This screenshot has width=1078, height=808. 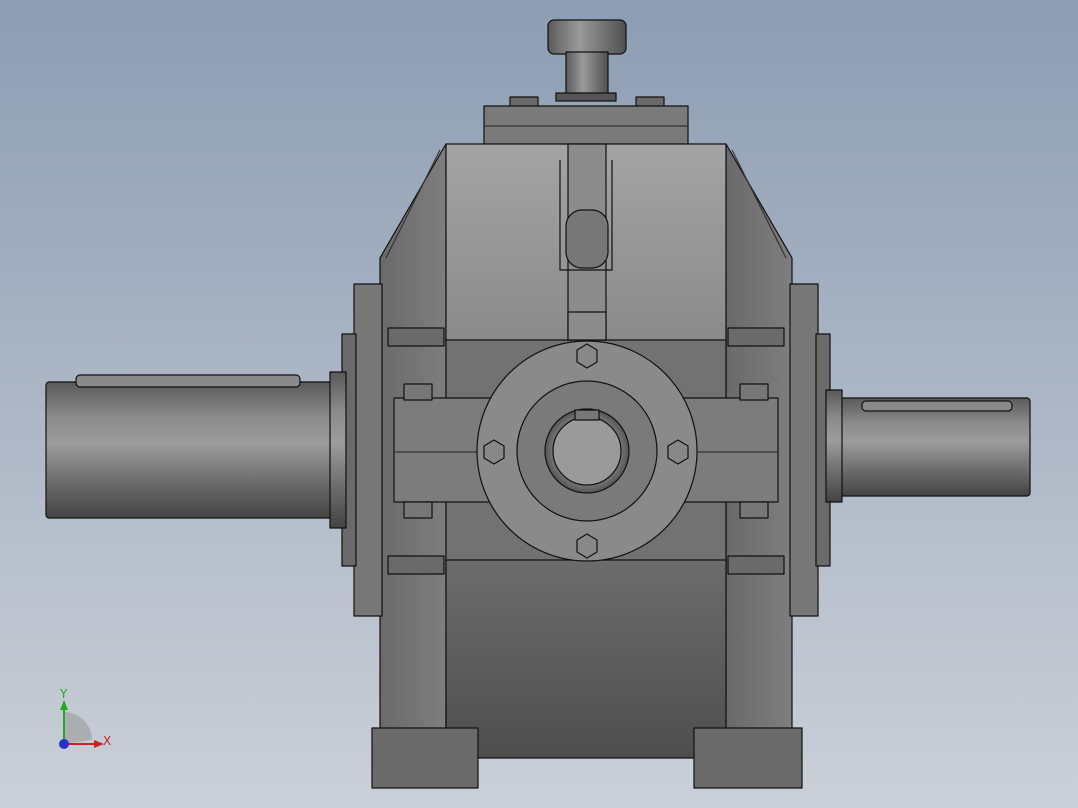 What do you see at coordinates (64, 744) in the screenshot?
I see `z-axis-dot` at bounding box center [64, 744].